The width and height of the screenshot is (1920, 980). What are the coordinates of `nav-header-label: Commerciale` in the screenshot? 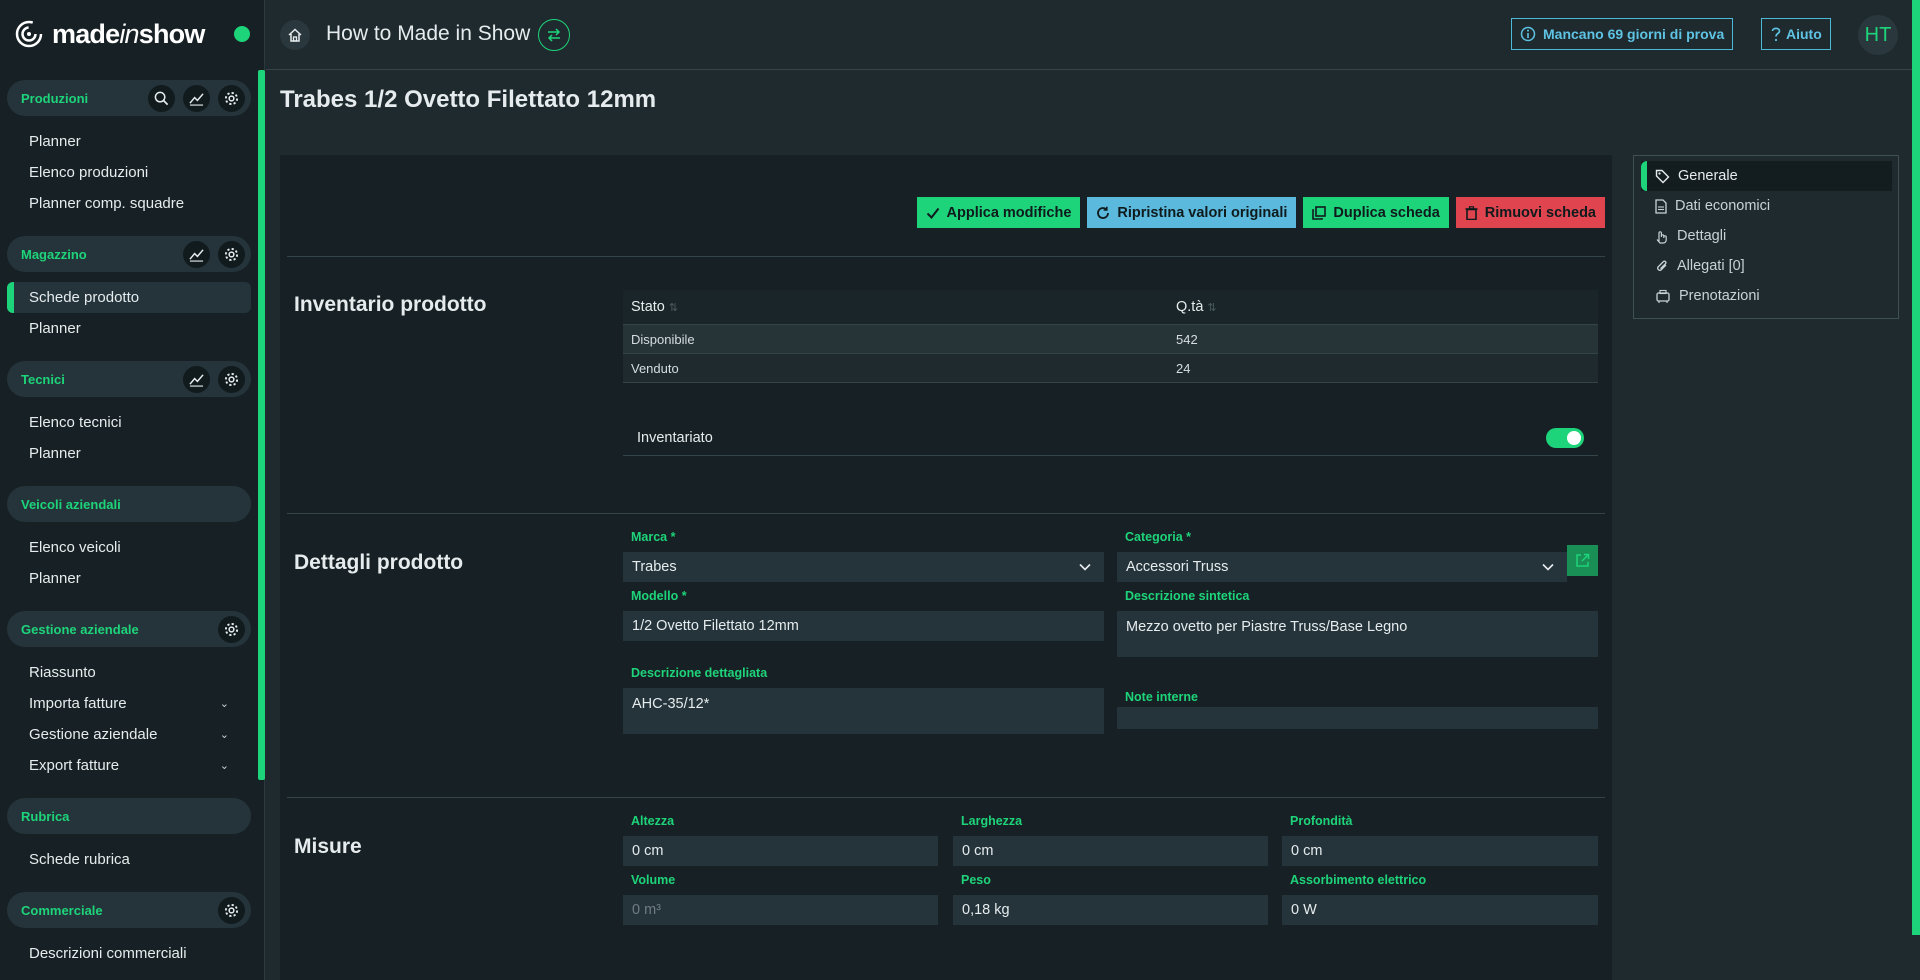 It's located at (62, 910).